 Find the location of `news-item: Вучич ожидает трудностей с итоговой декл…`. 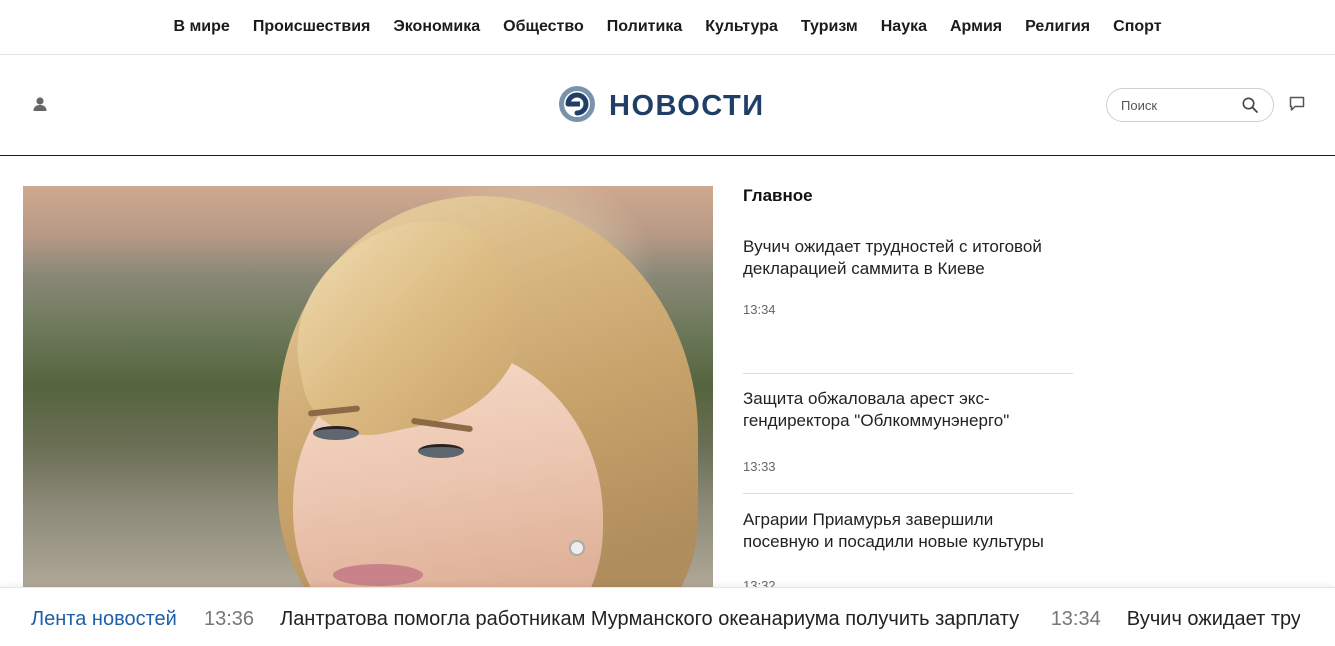

news-item: Вучич ожидает трудностей с итоговой декл… is located at coordinates (908, 297).